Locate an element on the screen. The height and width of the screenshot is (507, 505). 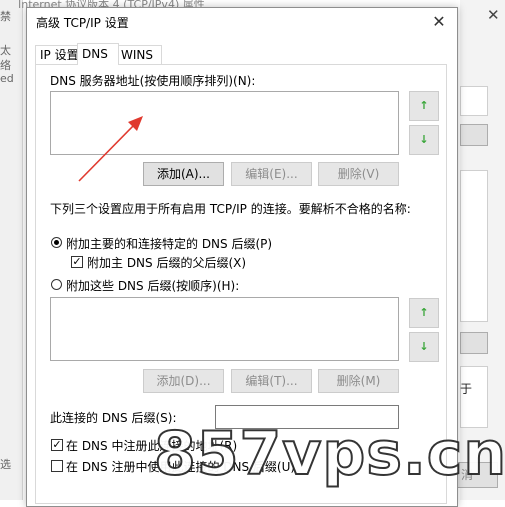
move-down-button: ↓ is located at coordinates (424, 140).